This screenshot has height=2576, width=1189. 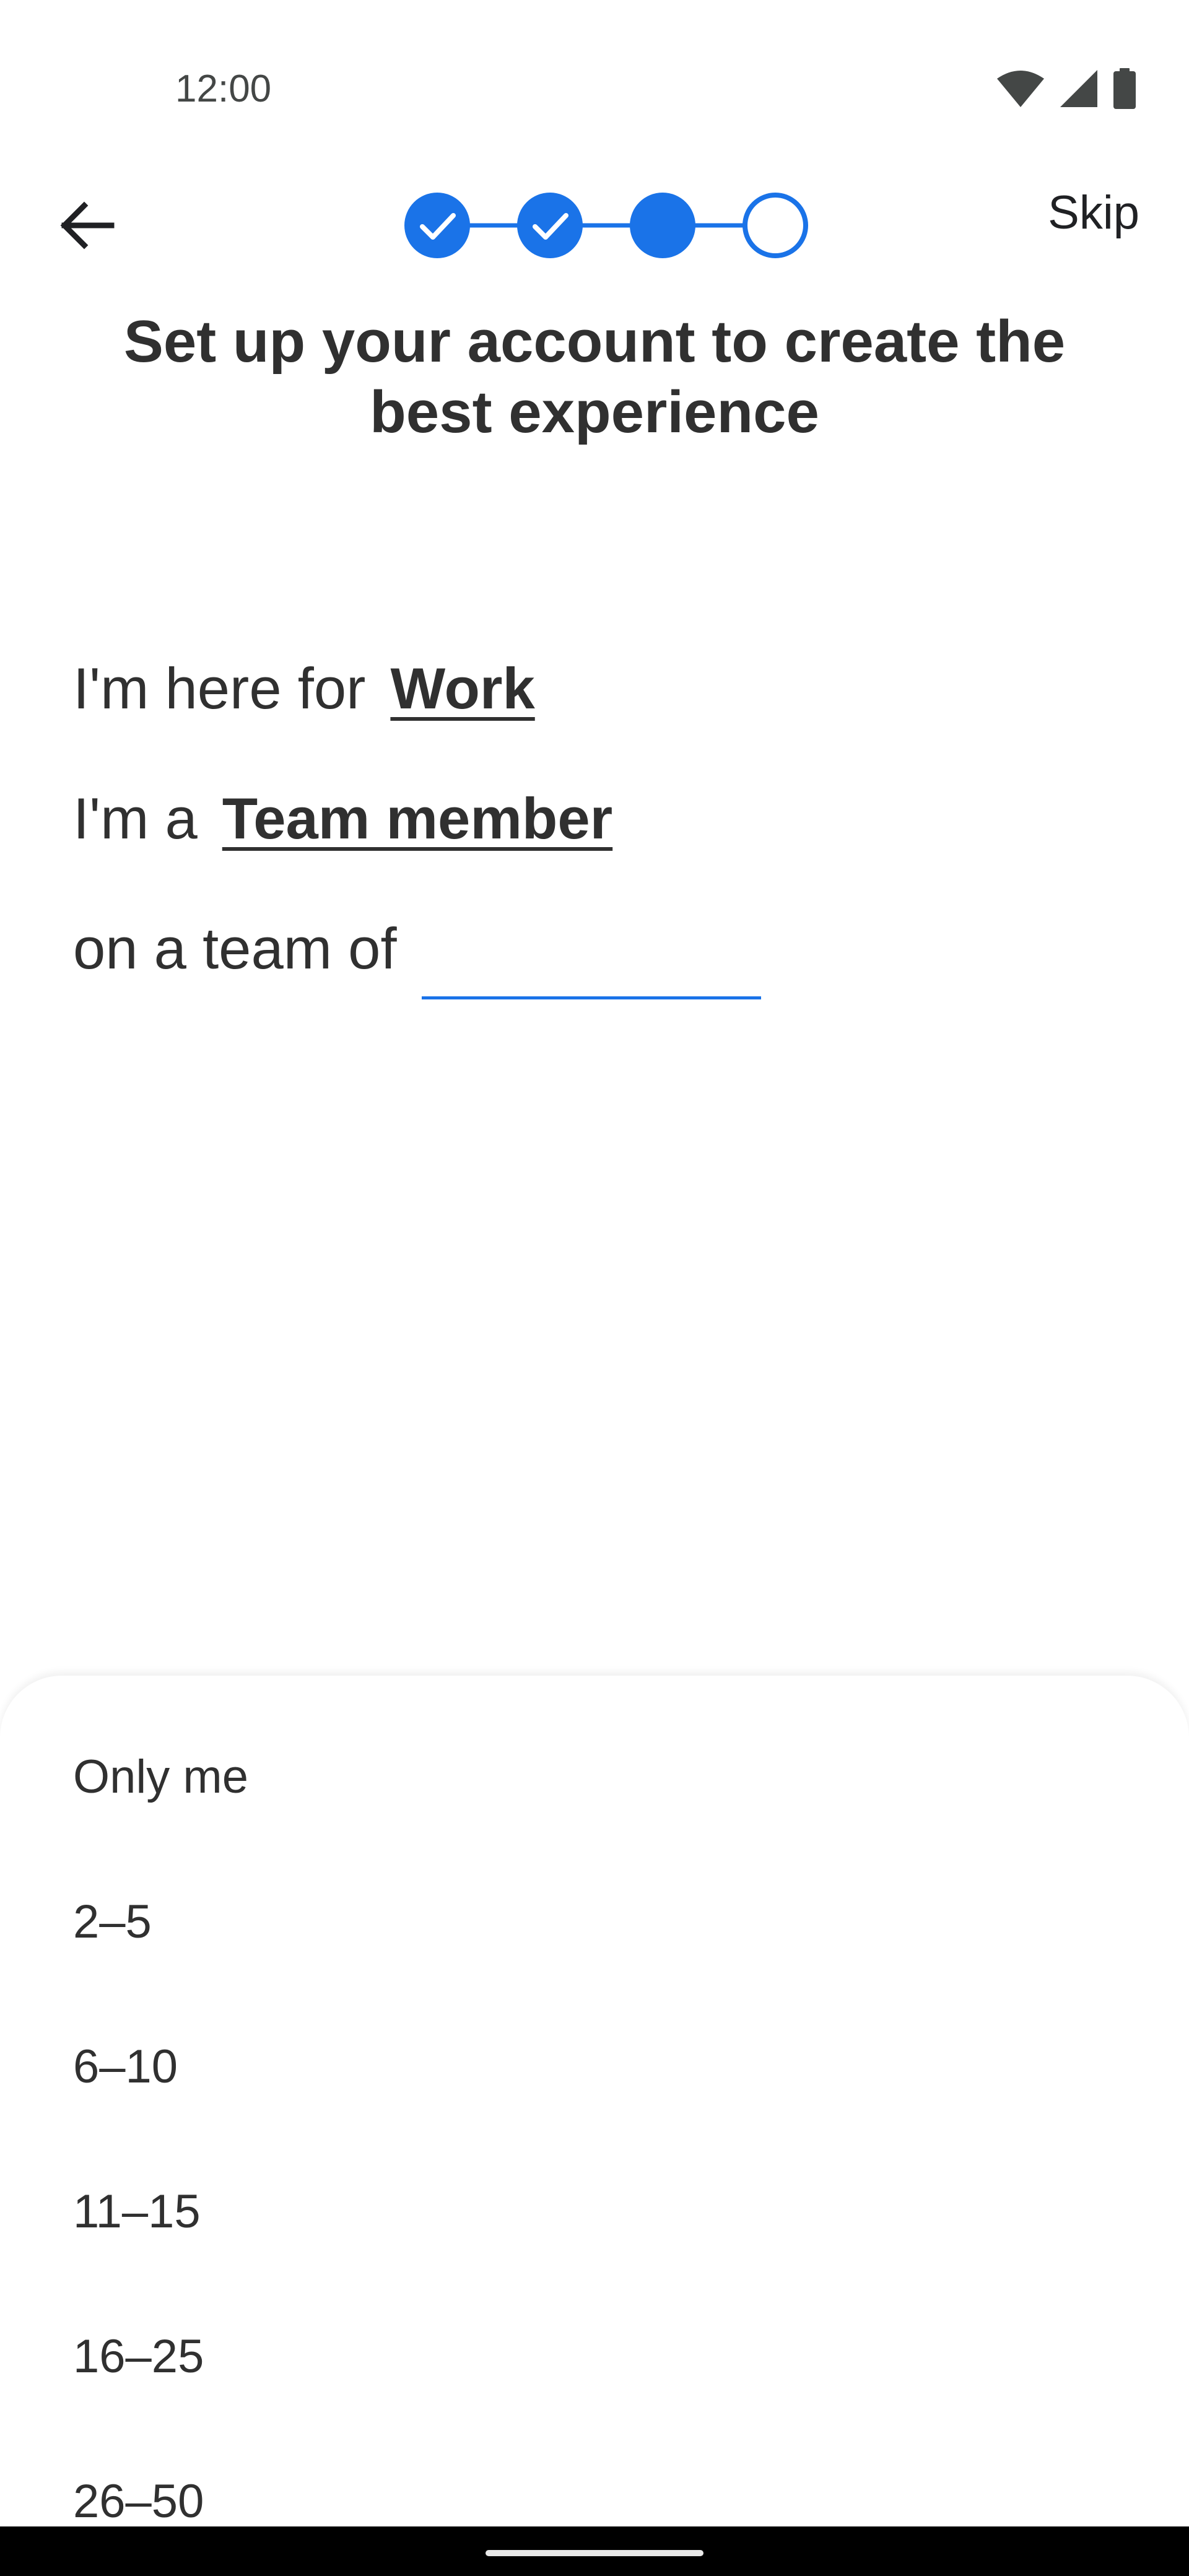 What do you see at coordinates (1093, 213) in the screenshot?
I see `skip-button: Skip` at bounding box center [1093, 213].